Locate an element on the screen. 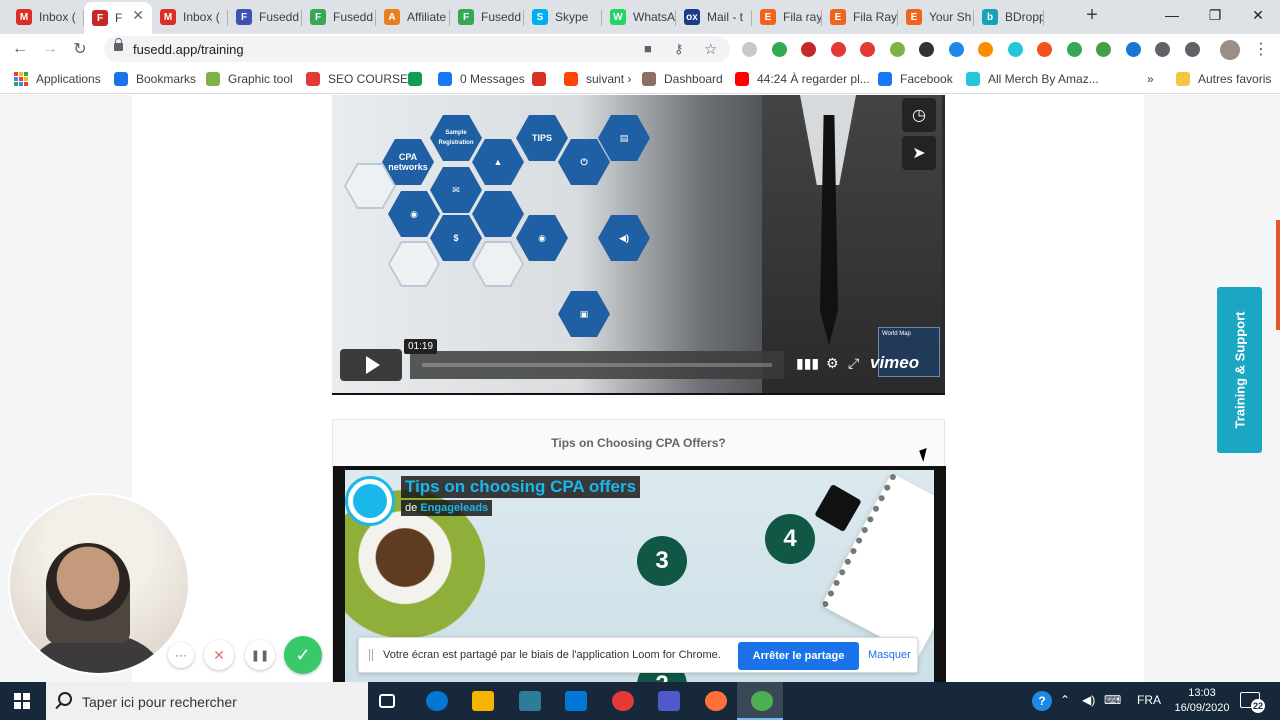 The height and width of the screenshot is (720, 1280). taskbar-search: Taper ici pour rechercher is located at coordinates (207, 701).